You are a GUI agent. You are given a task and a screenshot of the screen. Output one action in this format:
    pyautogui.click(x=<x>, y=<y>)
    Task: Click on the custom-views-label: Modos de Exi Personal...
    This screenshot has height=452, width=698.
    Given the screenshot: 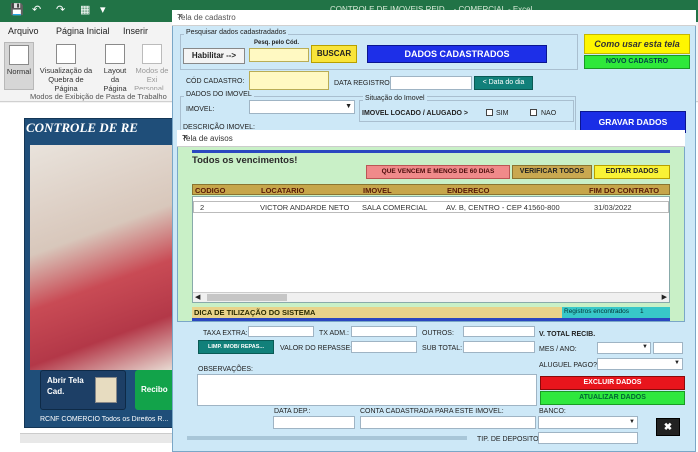 What is the action you would take?
    pyautogui.click(x=152, y=78)
    